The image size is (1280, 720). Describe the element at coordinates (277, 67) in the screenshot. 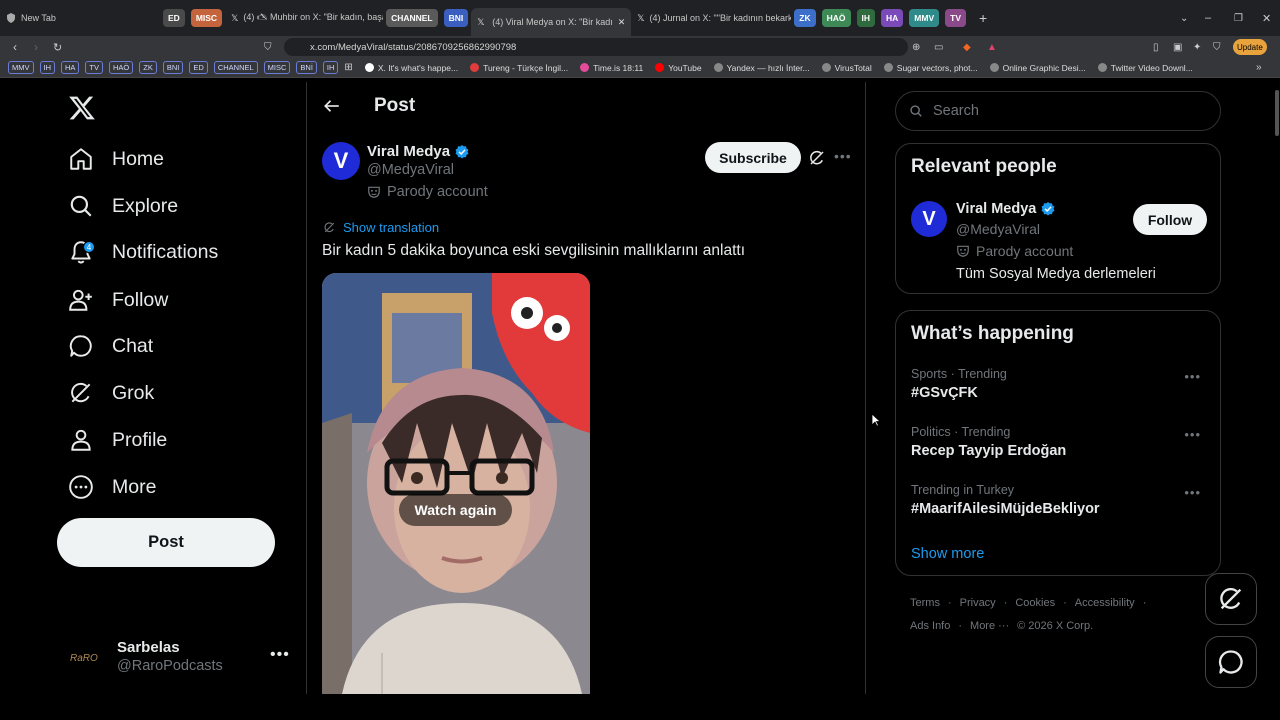

I see `bookmark-folder-misc: MISC` at that location.